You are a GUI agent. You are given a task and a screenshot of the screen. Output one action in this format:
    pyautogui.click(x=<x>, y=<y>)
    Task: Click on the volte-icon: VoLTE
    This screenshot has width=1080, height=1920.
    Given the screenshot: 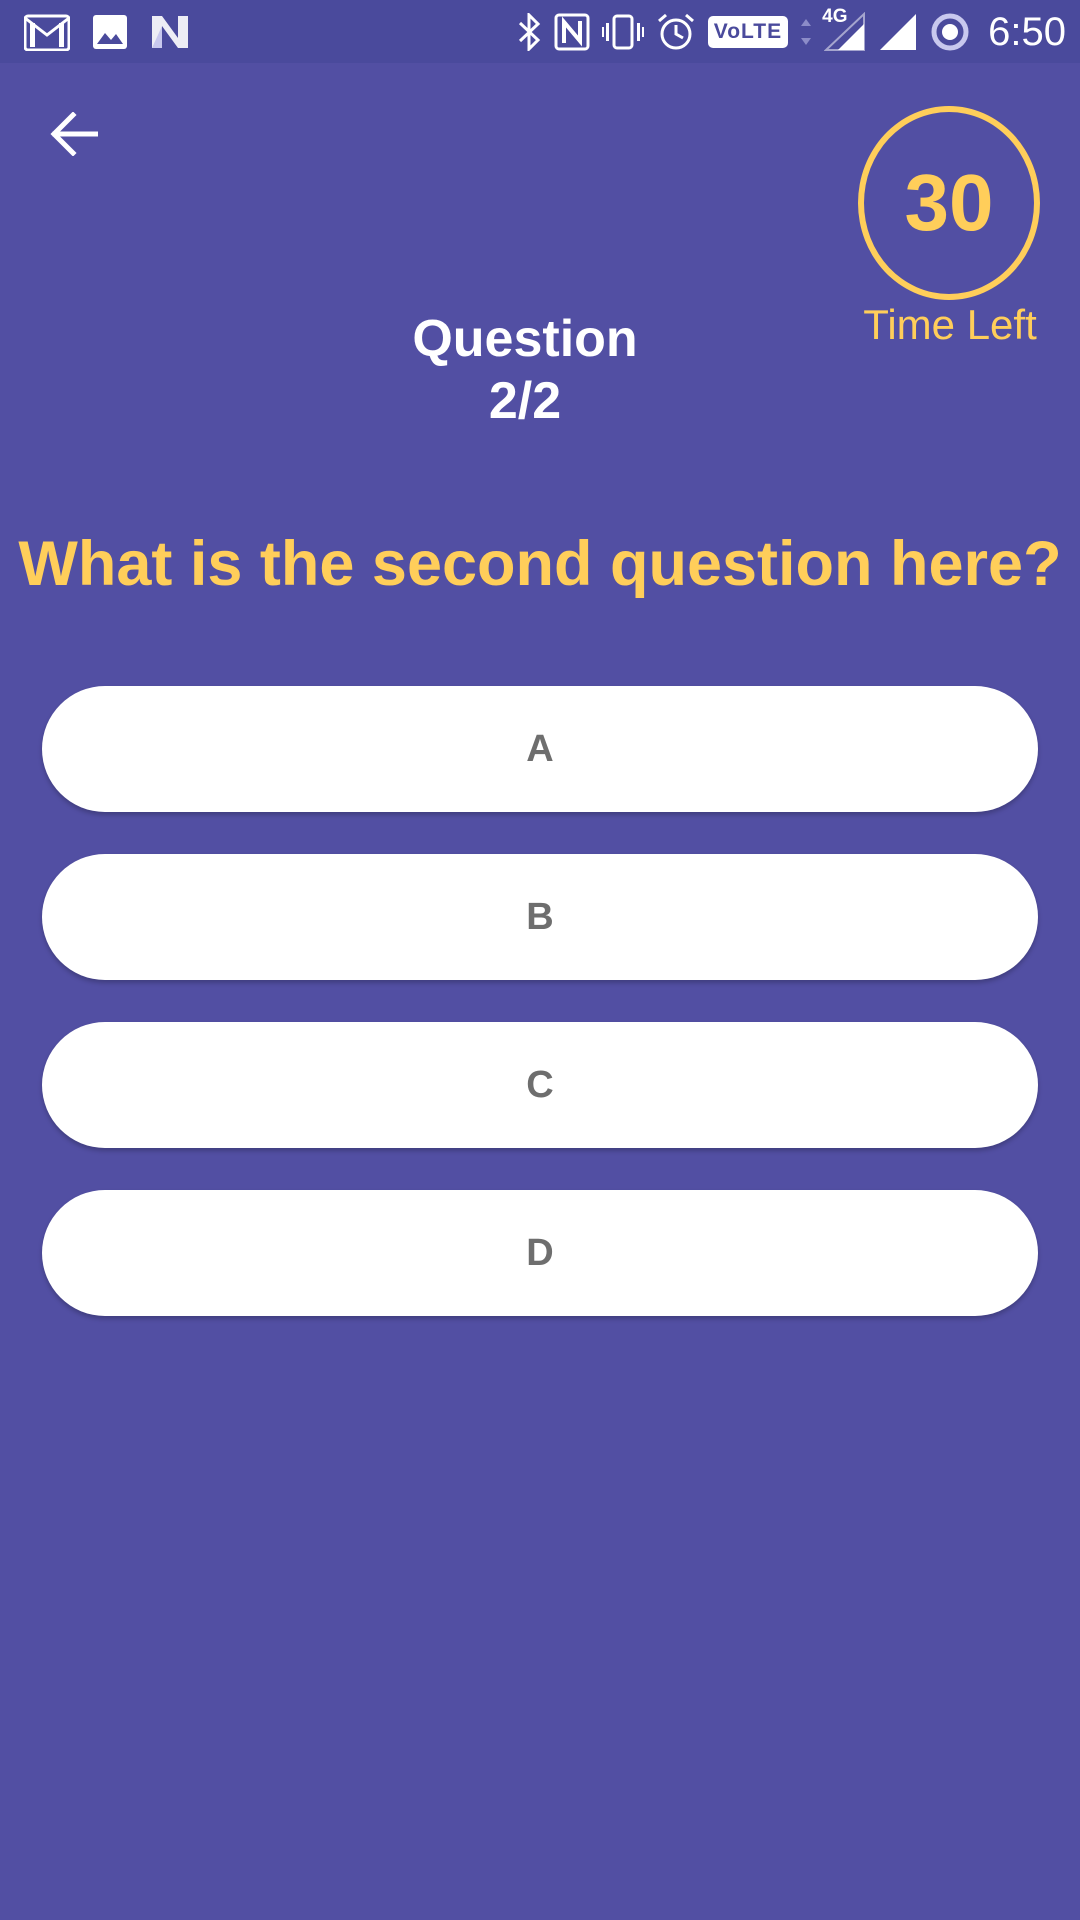 What is the action you would take?
    pyautogui.click(x=748, y=32)
    